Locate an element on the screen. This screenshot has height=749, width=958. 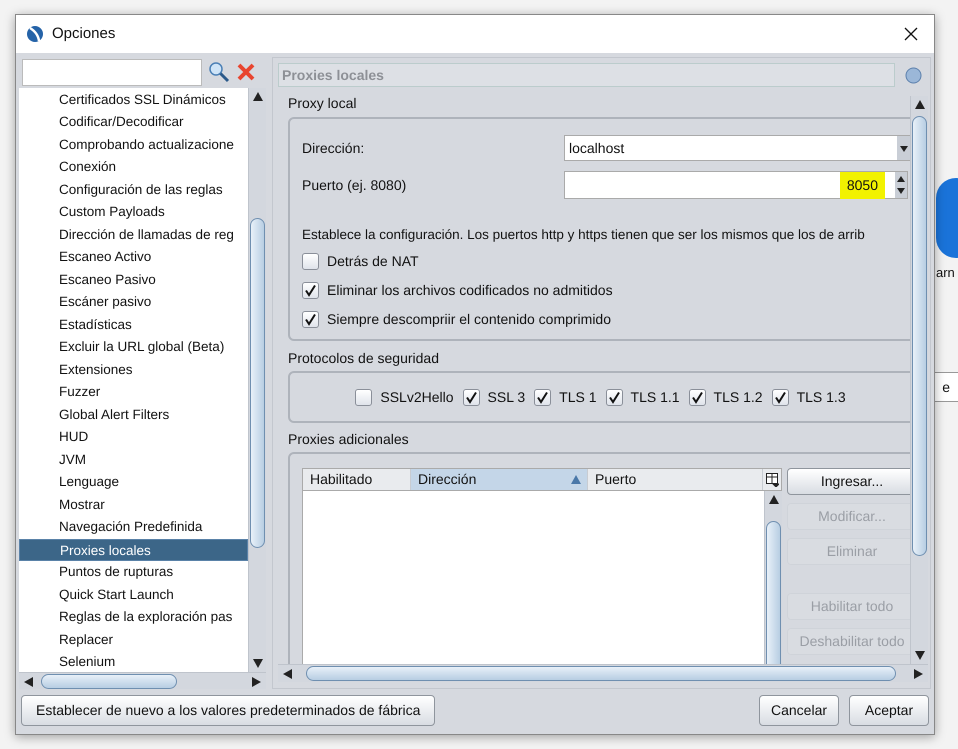
list-item: Global Alert Filters is located at coordinates (133, 415).